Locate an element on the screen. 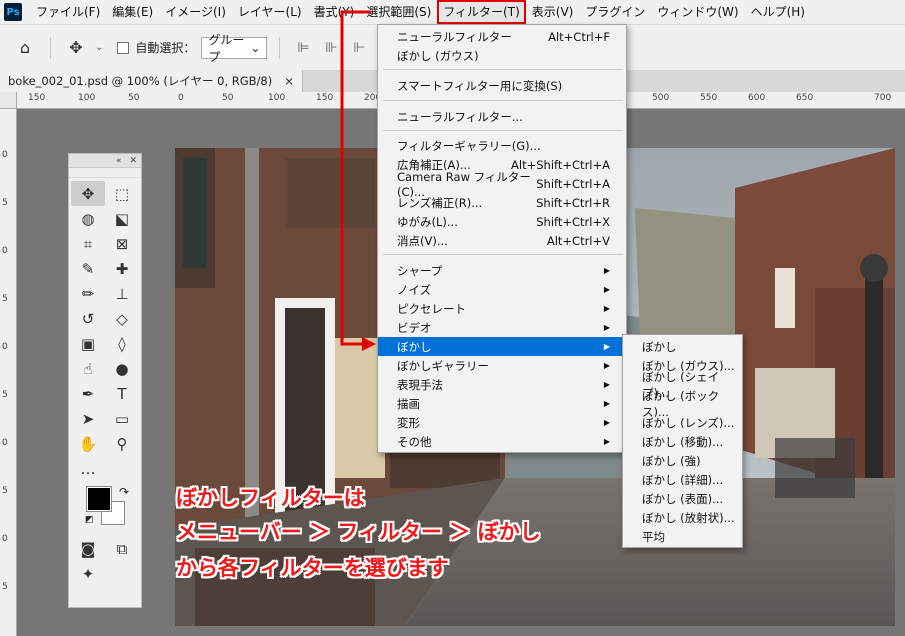 The image size is (905, 636). menu-plugins: プラグイン is located at coordinates (615, 12).